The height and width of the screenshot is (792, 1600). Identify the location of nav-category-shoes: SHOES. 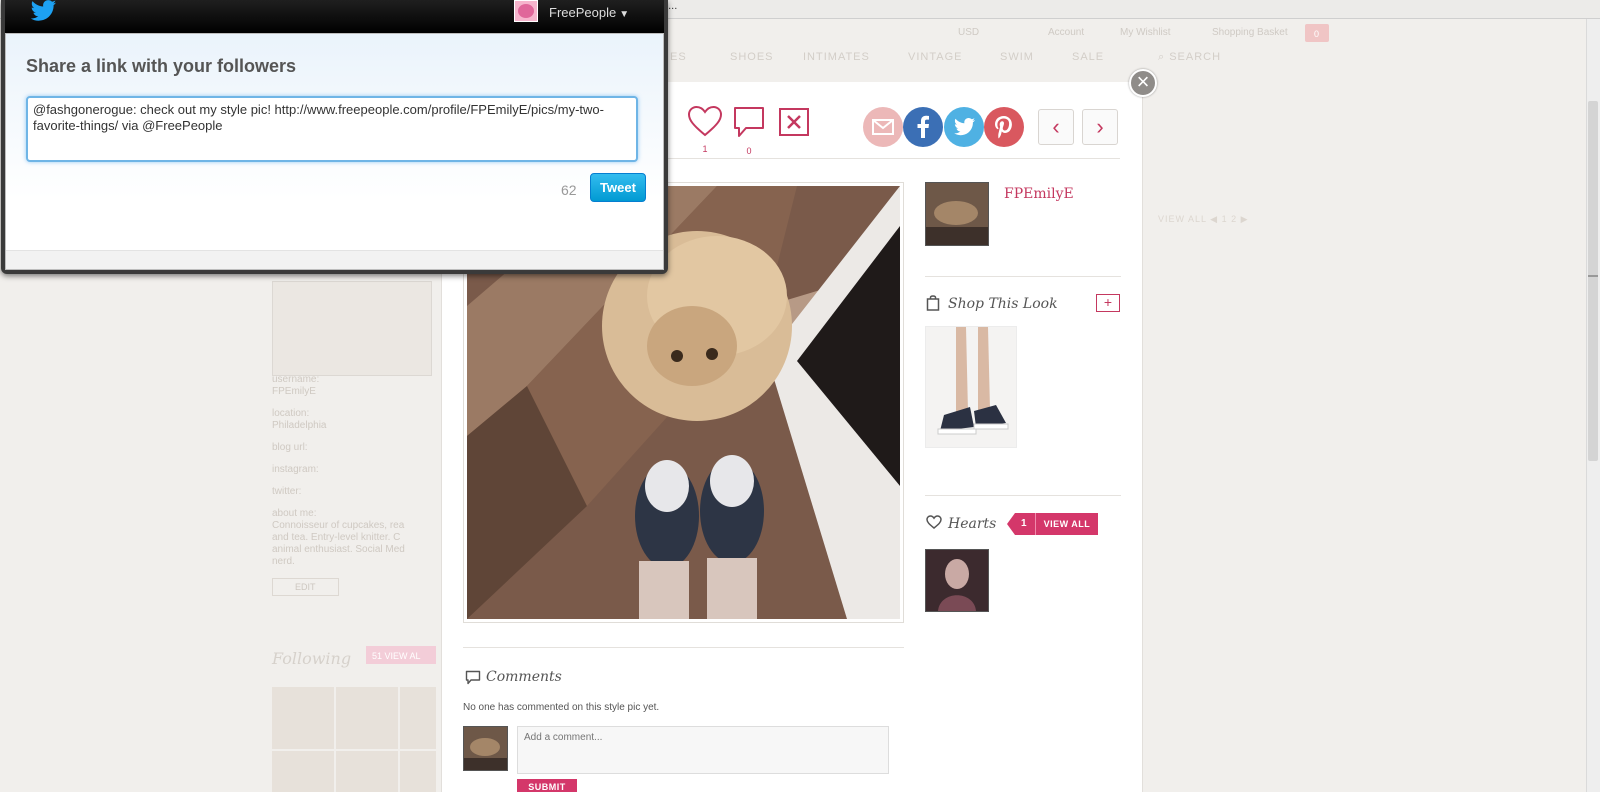
(752, 57).